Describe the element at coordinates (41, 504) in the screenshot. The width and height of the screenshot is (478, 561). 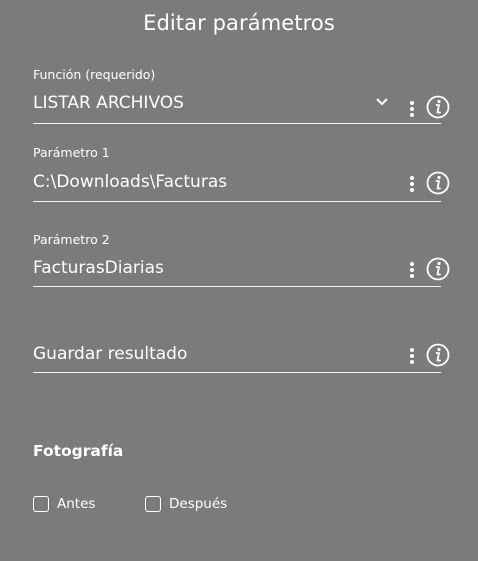
I see `before-checkbox` at that location.